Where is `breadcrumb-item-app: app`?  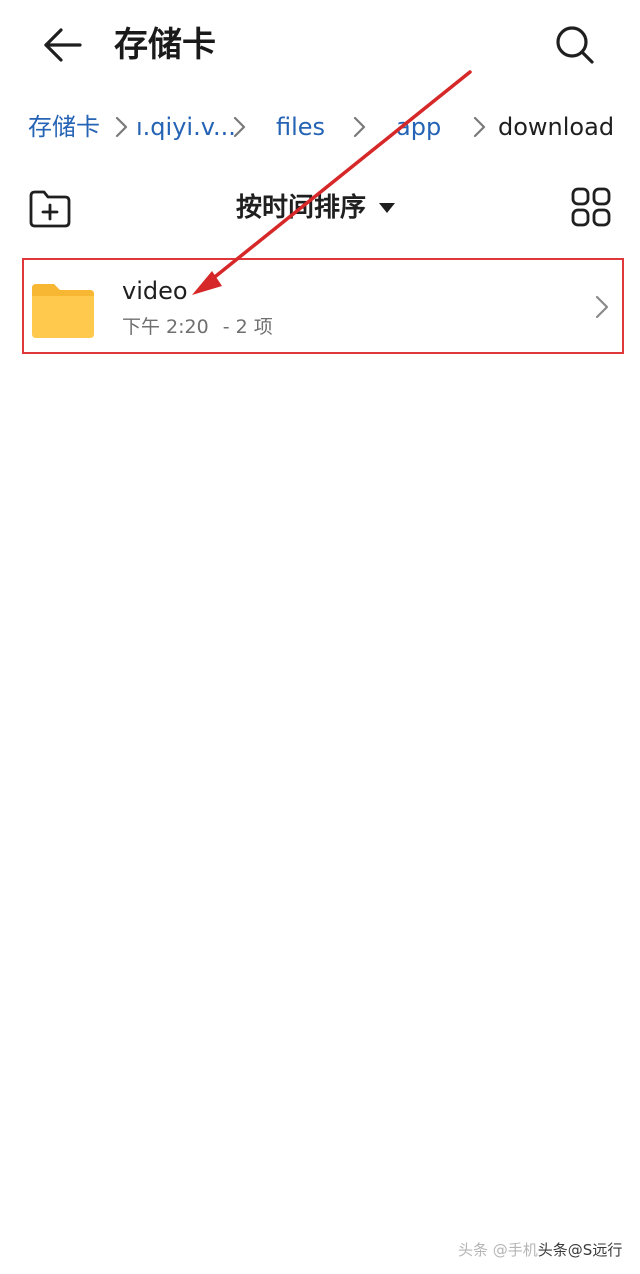 breadcrumb-item-app: app is located at coordinates (418, 127).